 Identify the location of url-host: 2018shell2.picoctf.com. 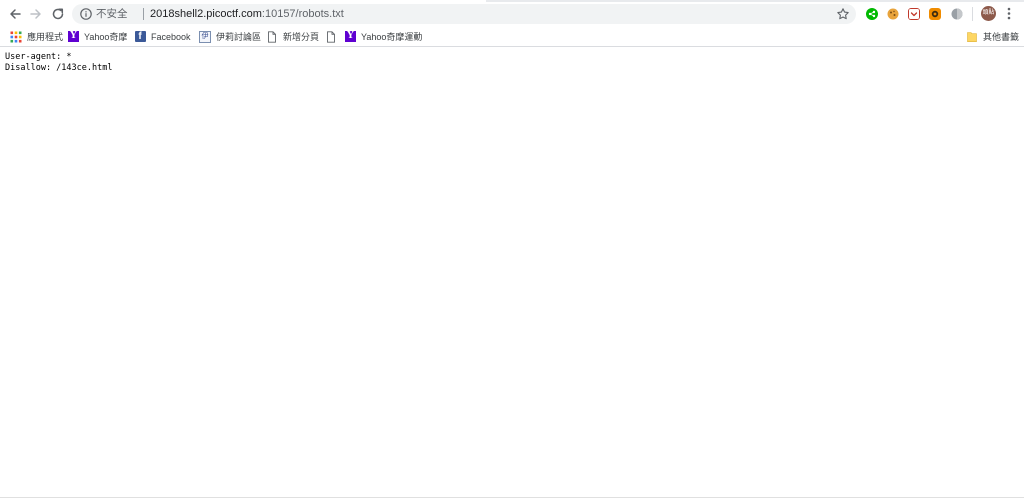
(206, 14).